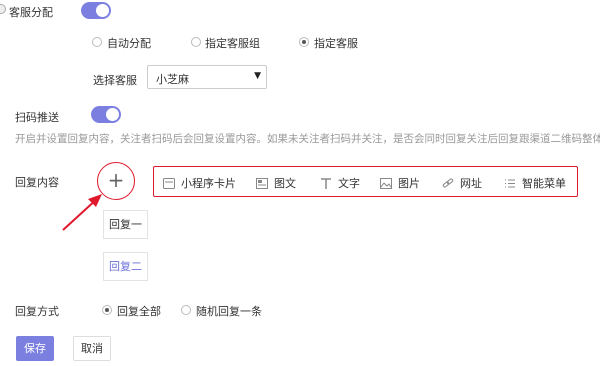 The width and height of the screenshot is (600, 366). I want to click on menu-item-miniprogram: 小程序卡片, so click(199, 183).